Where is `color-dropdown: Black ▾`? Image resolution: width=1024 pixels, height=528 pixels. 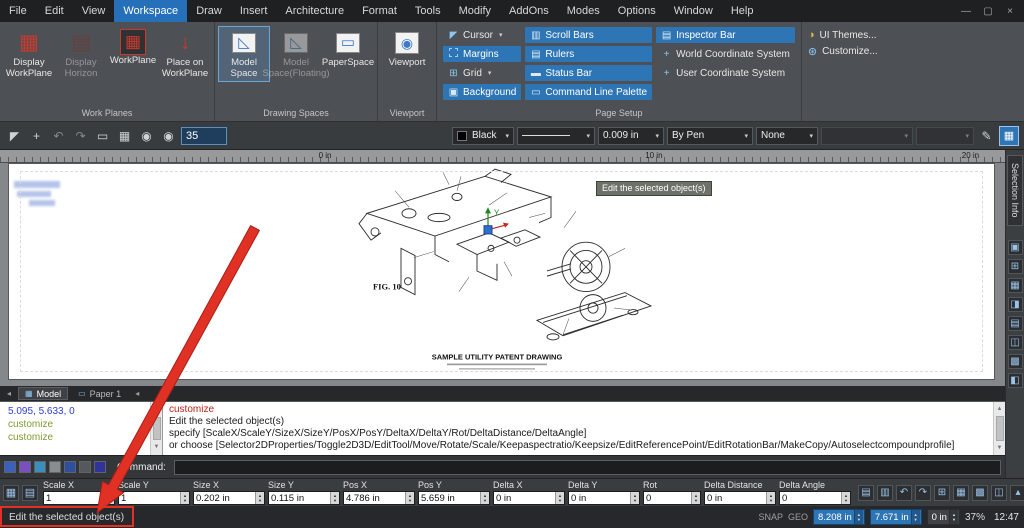 color-dropdown: Black ▾ is located at coordinates (483, 135).